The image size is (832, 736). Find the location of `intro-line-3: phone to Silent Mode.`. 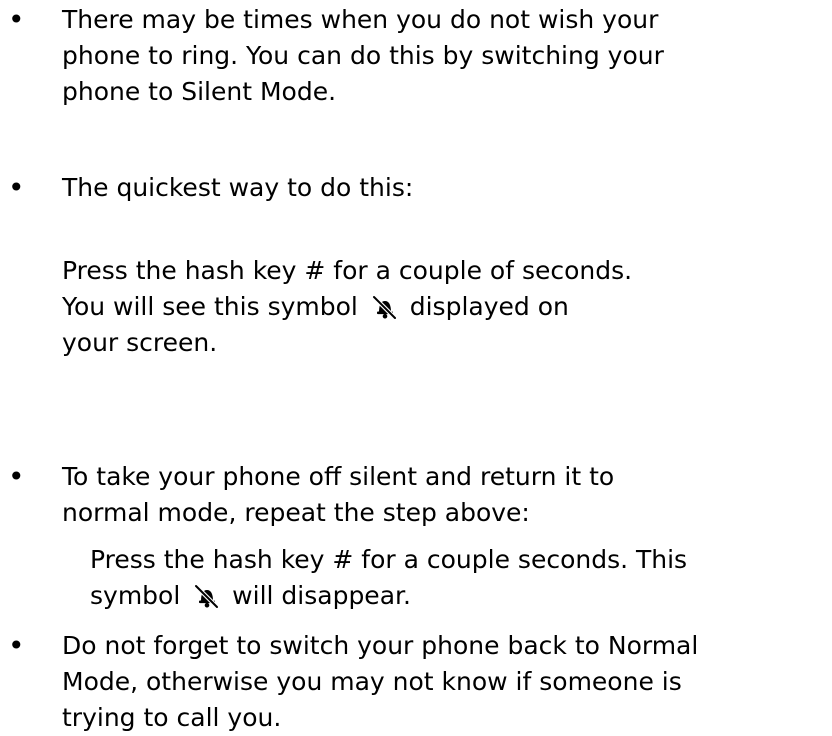

intro-line-3: phone to Silent Mode. is located at coordinates (199, 91).